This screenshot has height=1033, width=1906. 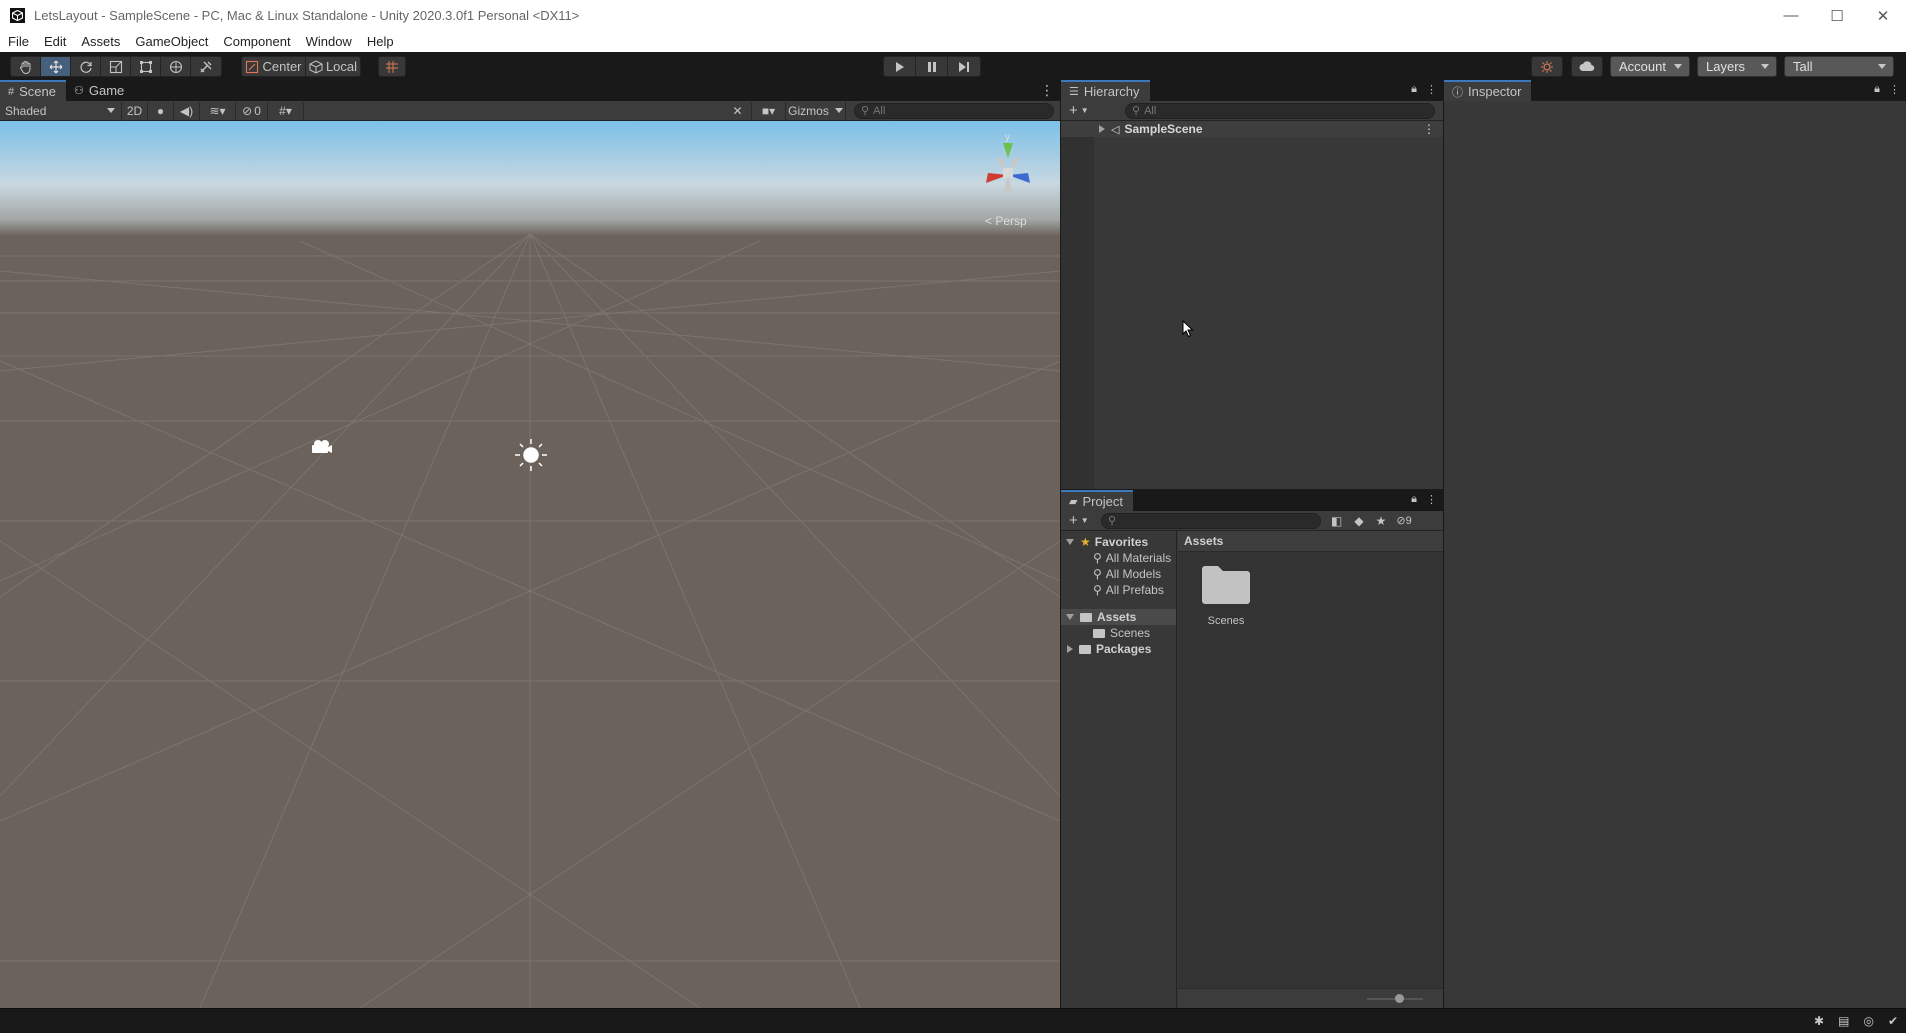 I want to click on grid-dropdown: #▾, so click(x=286, y=110).